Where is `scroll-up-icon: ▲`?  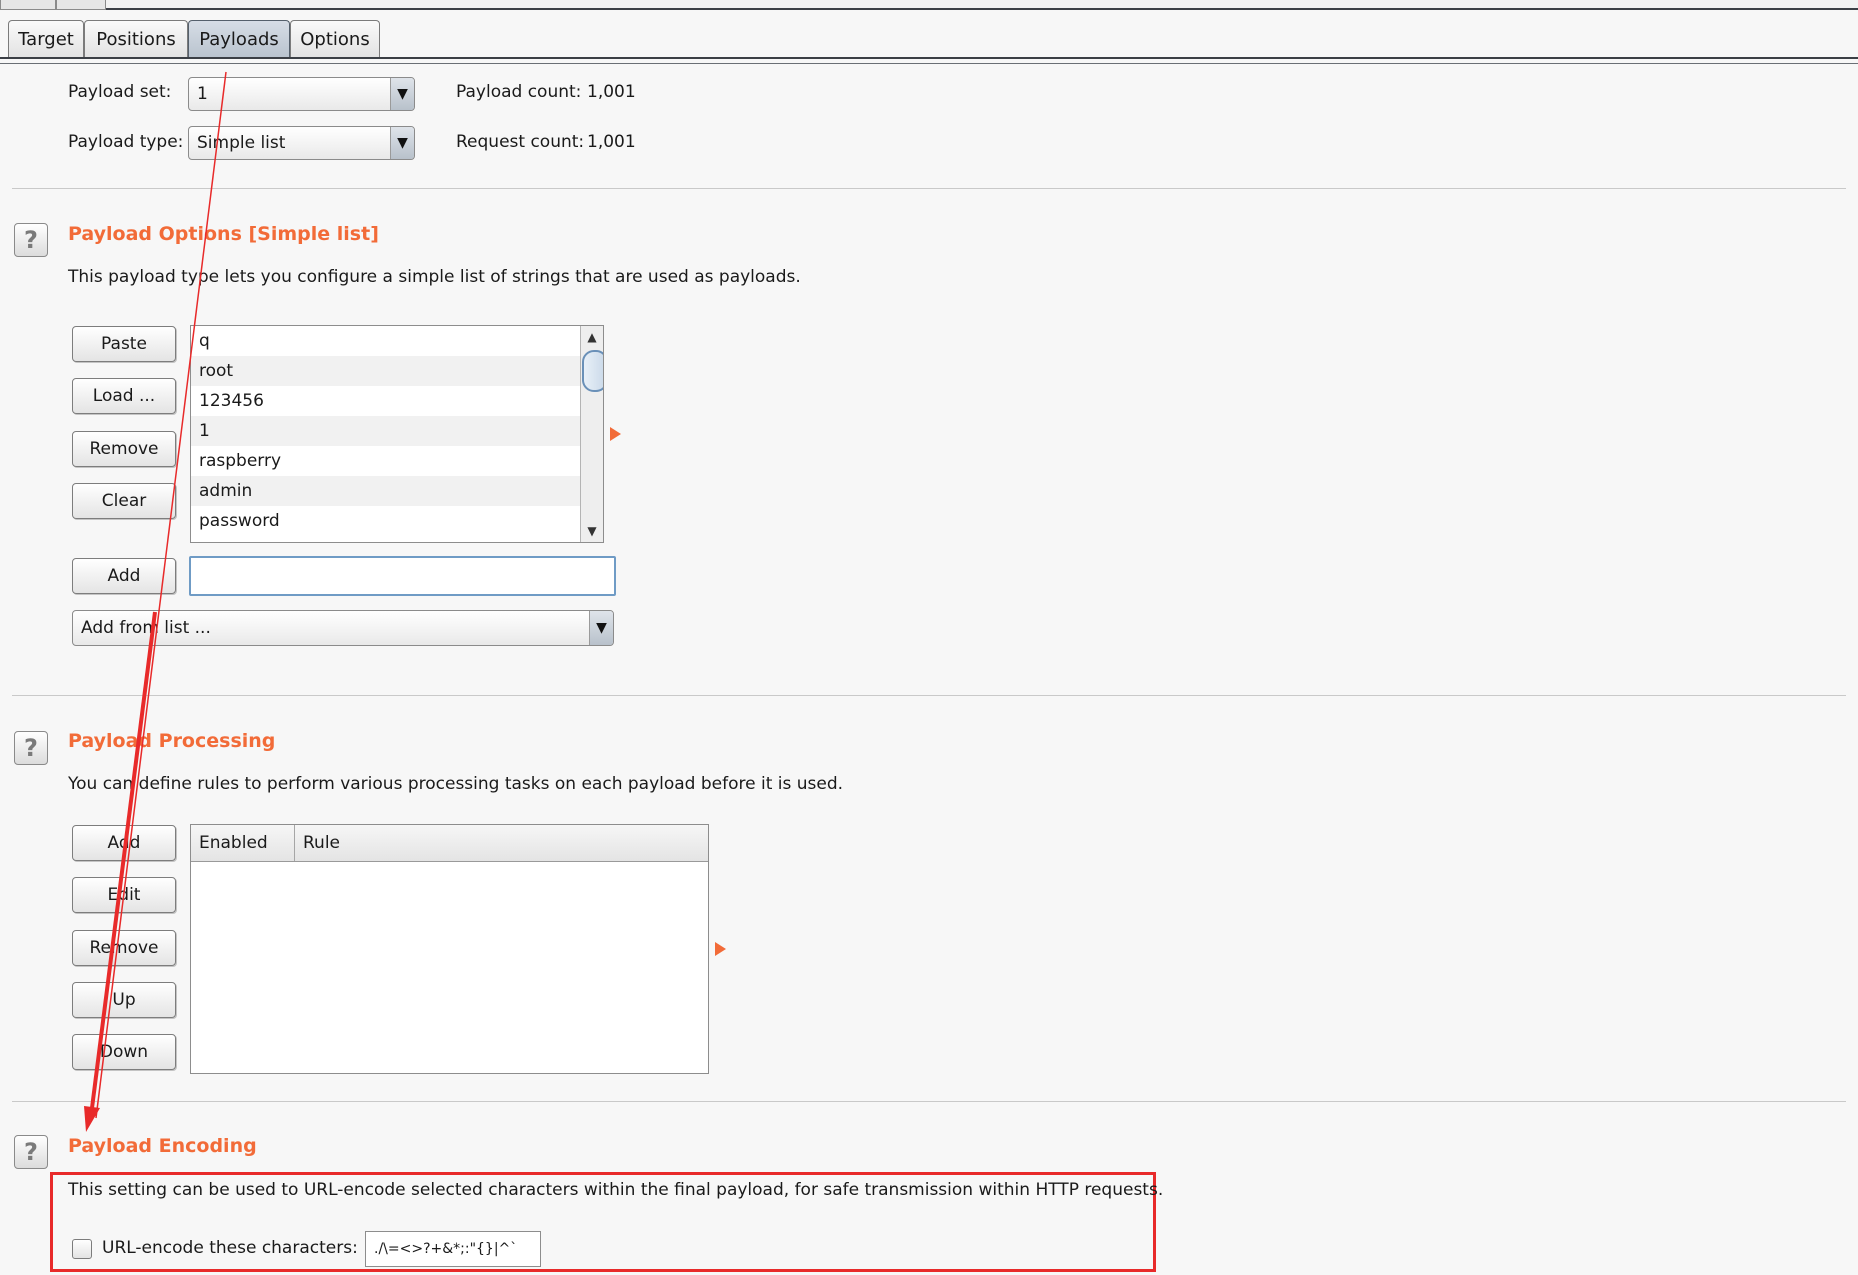 scroll-up-icon: ▲ is located at coordinates (592, 337).